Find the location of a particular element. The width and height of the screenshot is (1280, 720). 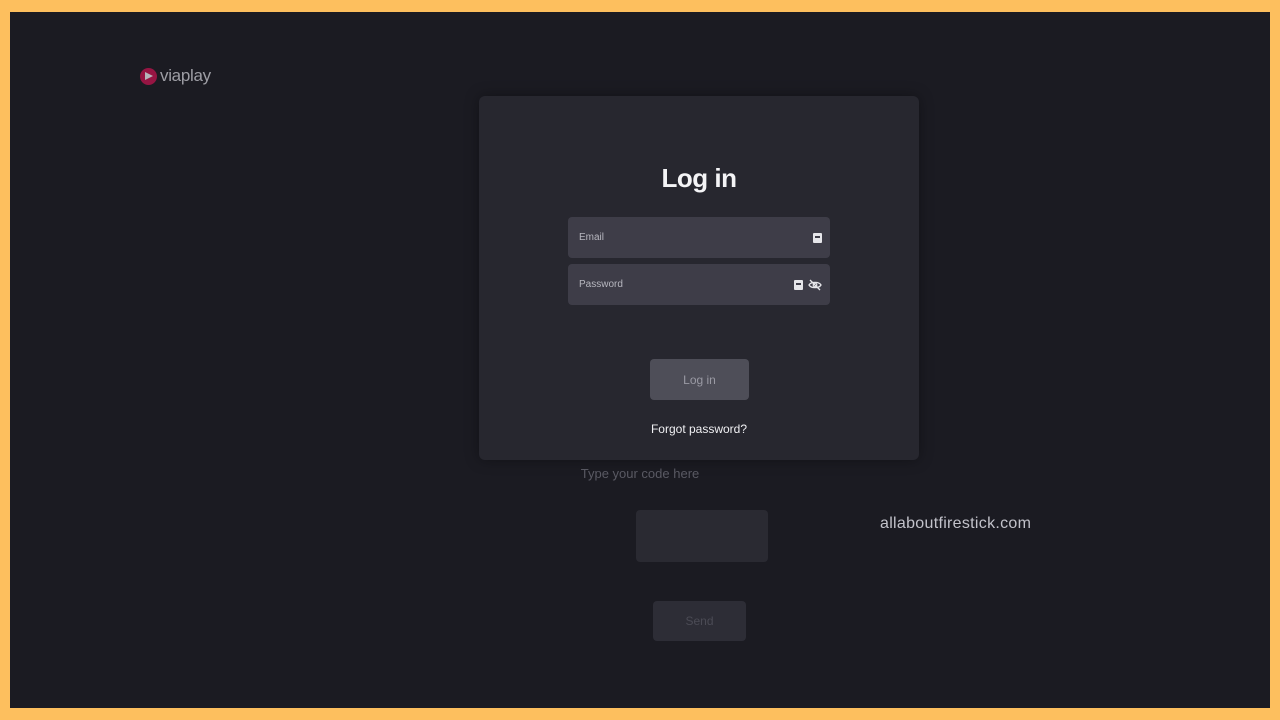

viaplay-logo-icon is located at coordinates (148, 76).